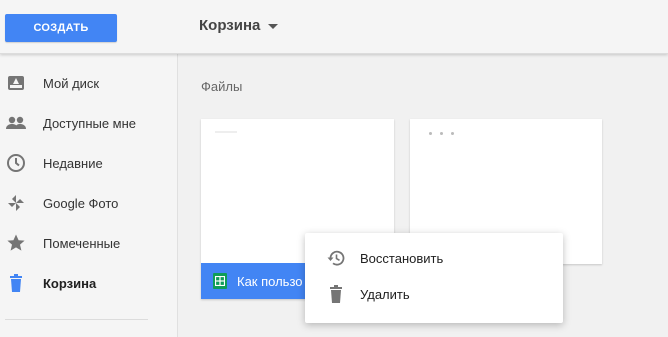 The height and width of the screenshot is (337, 668). What do you see at coordinates (16, 163) in the screenshot?
I see `clock-icon` at bounding box center [16, 163].